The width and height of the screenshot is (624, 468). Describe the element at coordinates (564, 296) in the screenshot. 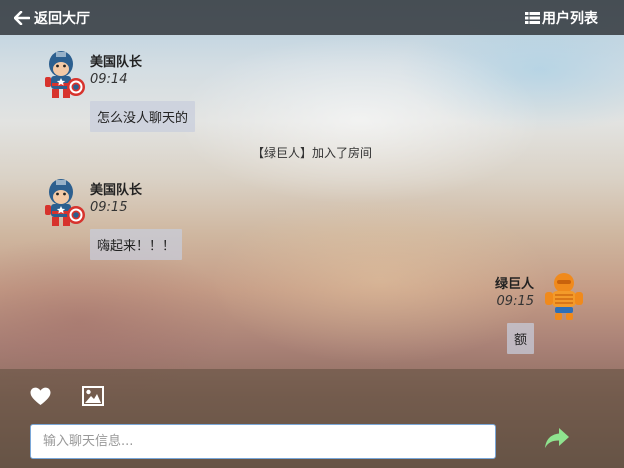

I see `orange-hero-avatar` at that location.